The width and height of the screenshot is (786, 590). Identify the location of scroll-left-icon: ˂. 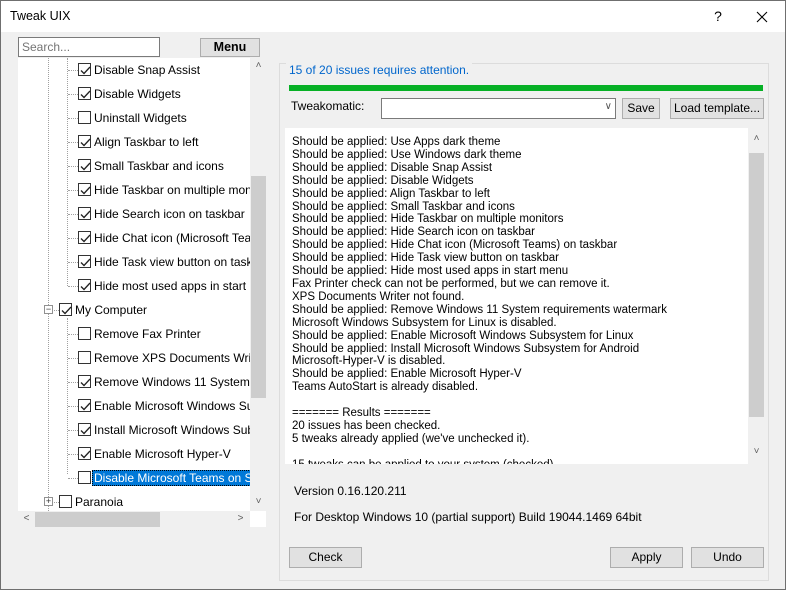
(26, 518).